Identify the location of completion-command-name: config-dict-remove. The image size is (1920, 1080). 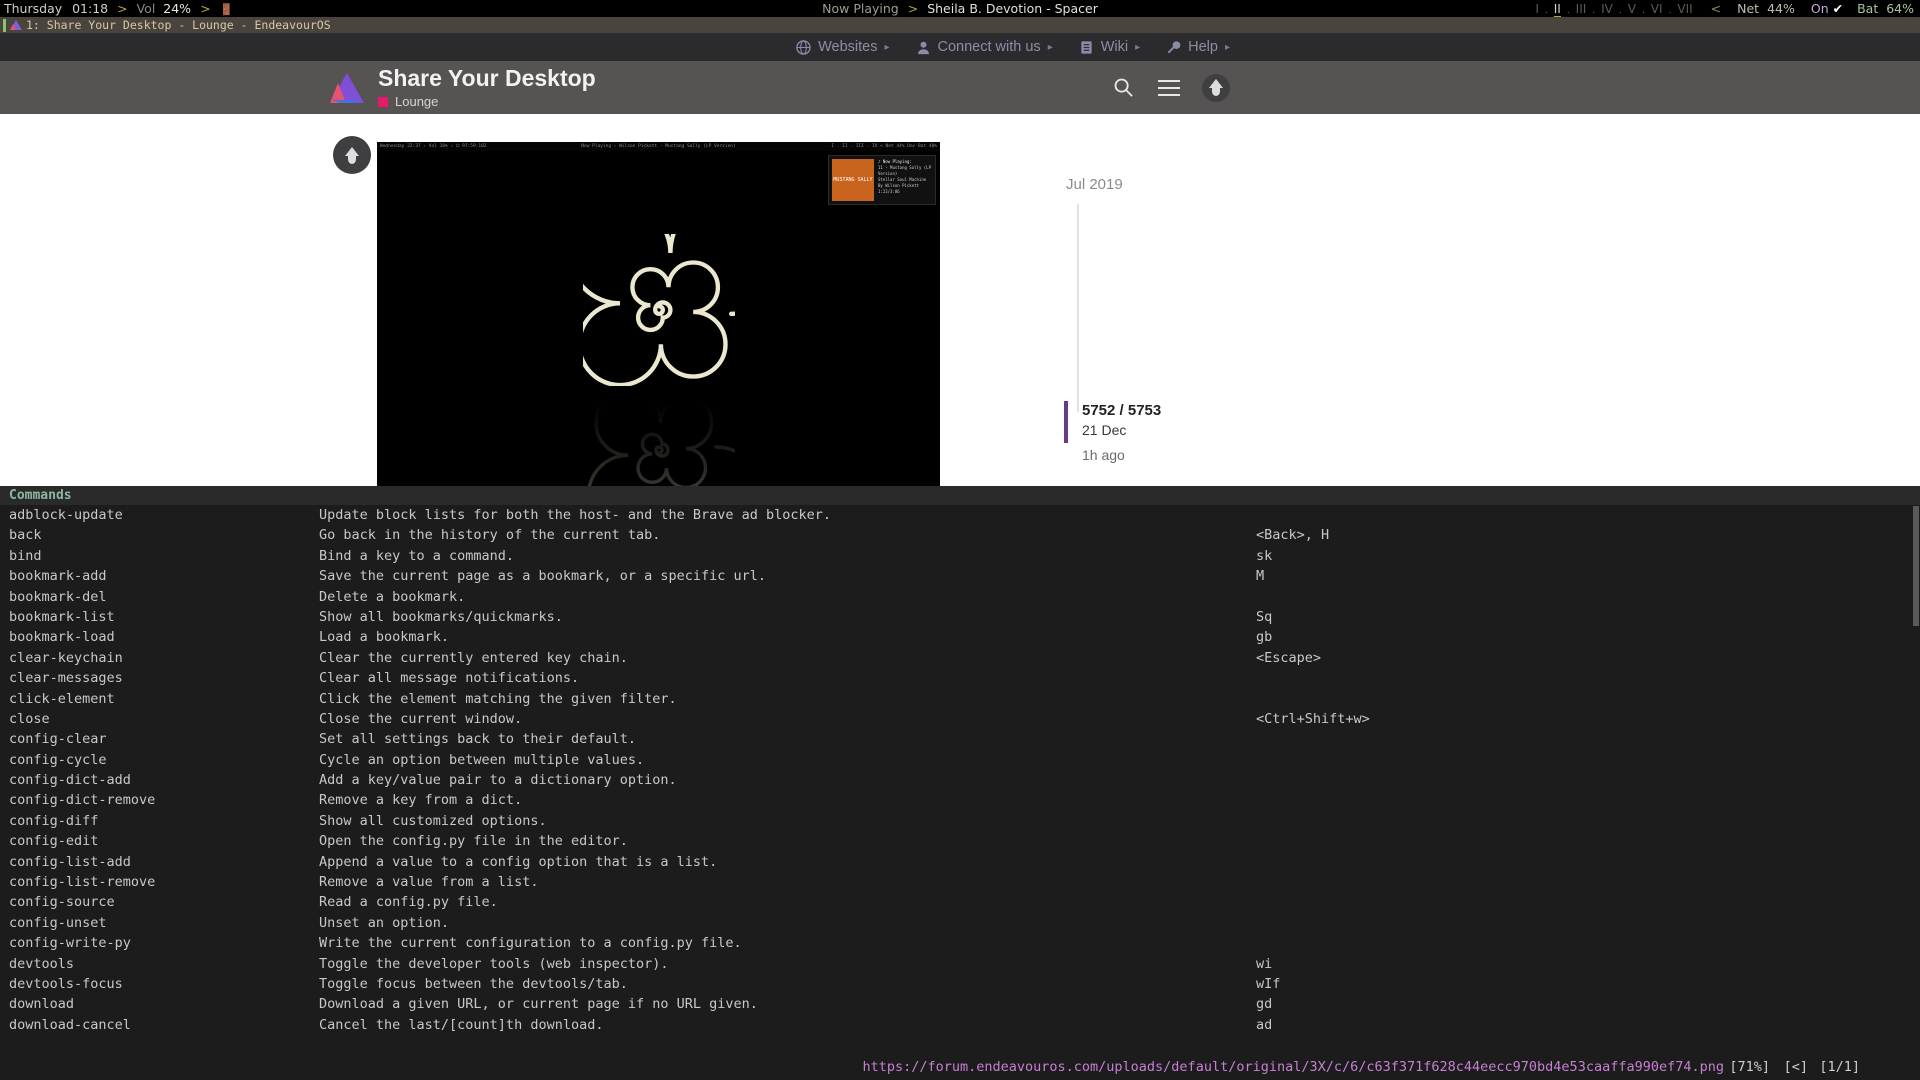
(82, 800).